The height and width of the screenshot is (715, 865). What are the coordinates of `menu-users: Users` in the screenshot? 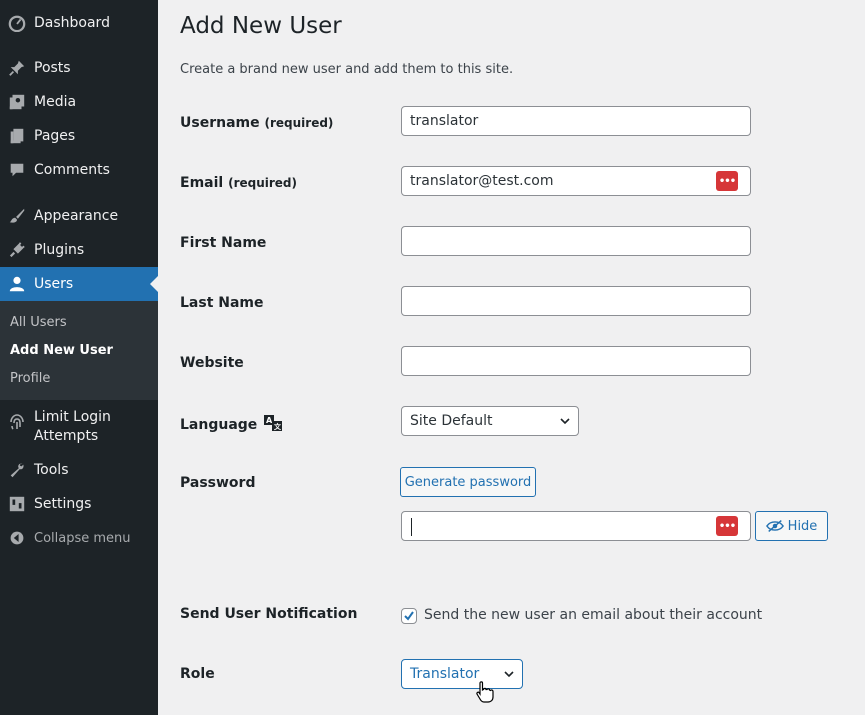 It's located at (79, 284).